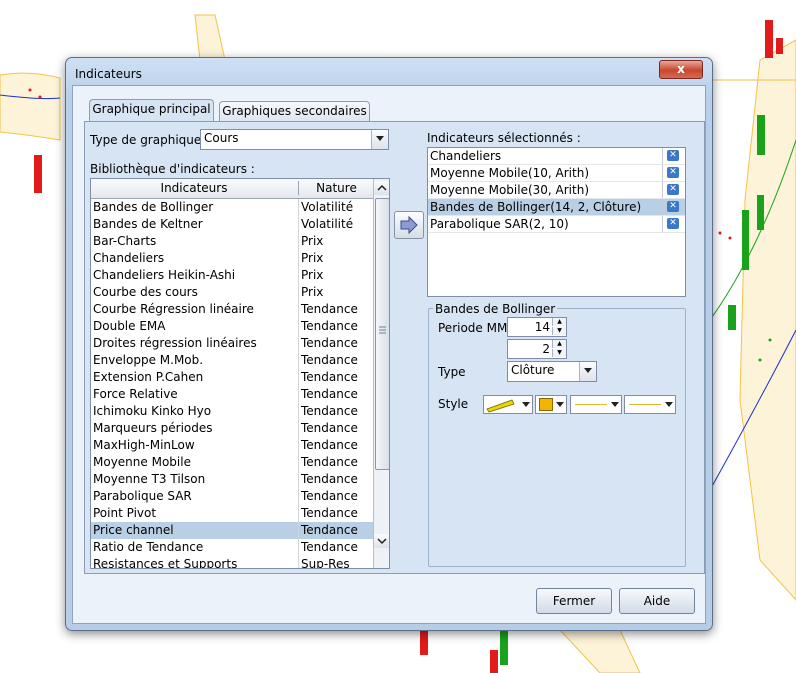  Describe the element at coordinates (294, 111) in the screenshot. I see `tab-secondary-charts: Graphiques secondaires` at that location.